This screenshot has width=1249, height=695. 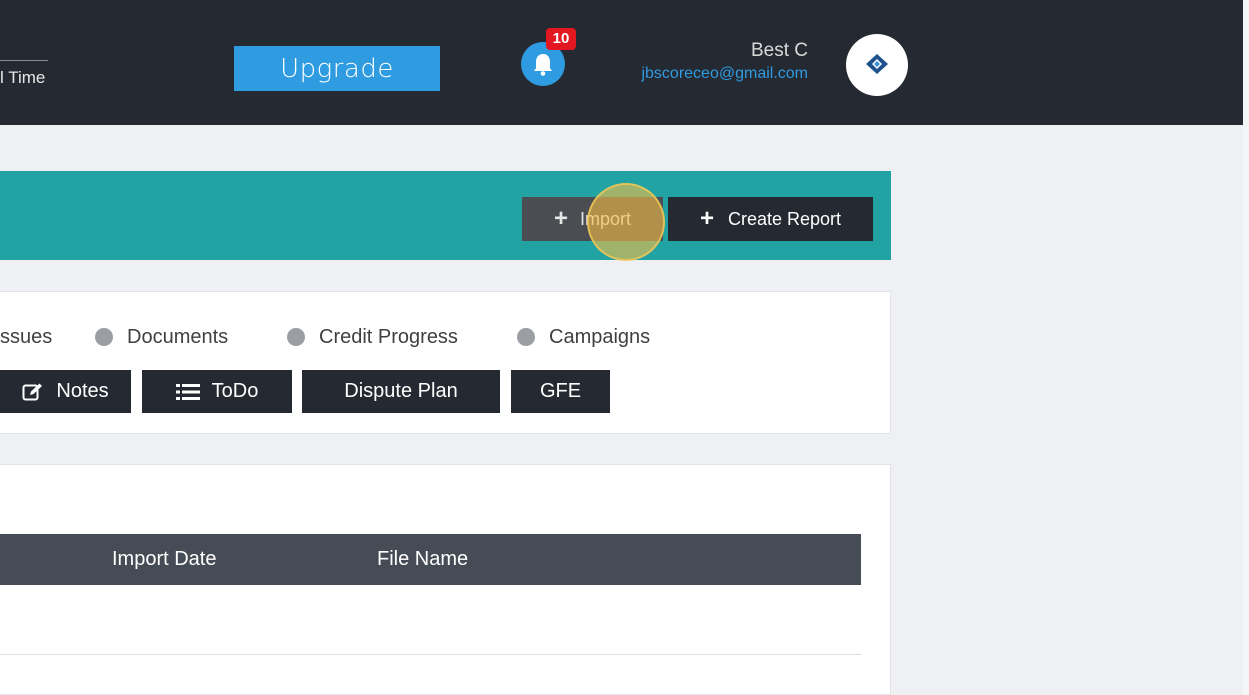 What do you see at coordinates (1246, 347) in the screenshot?
I see `page-edge` at bounding box center [1246, 347].